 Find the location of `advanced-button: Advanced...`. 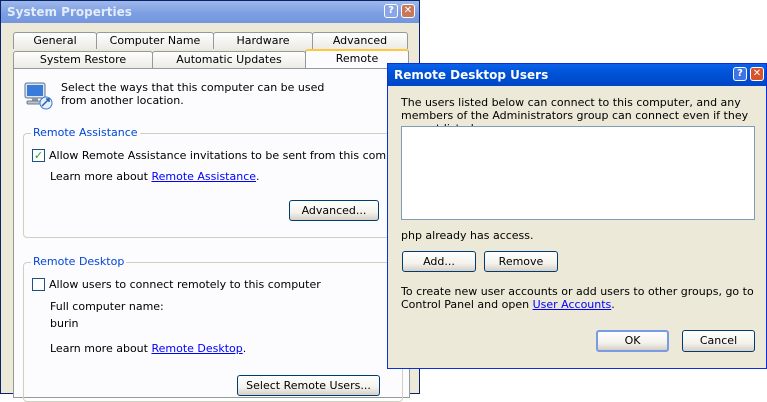

advanced-button: Advanced... is located at coordinates (334, 210).